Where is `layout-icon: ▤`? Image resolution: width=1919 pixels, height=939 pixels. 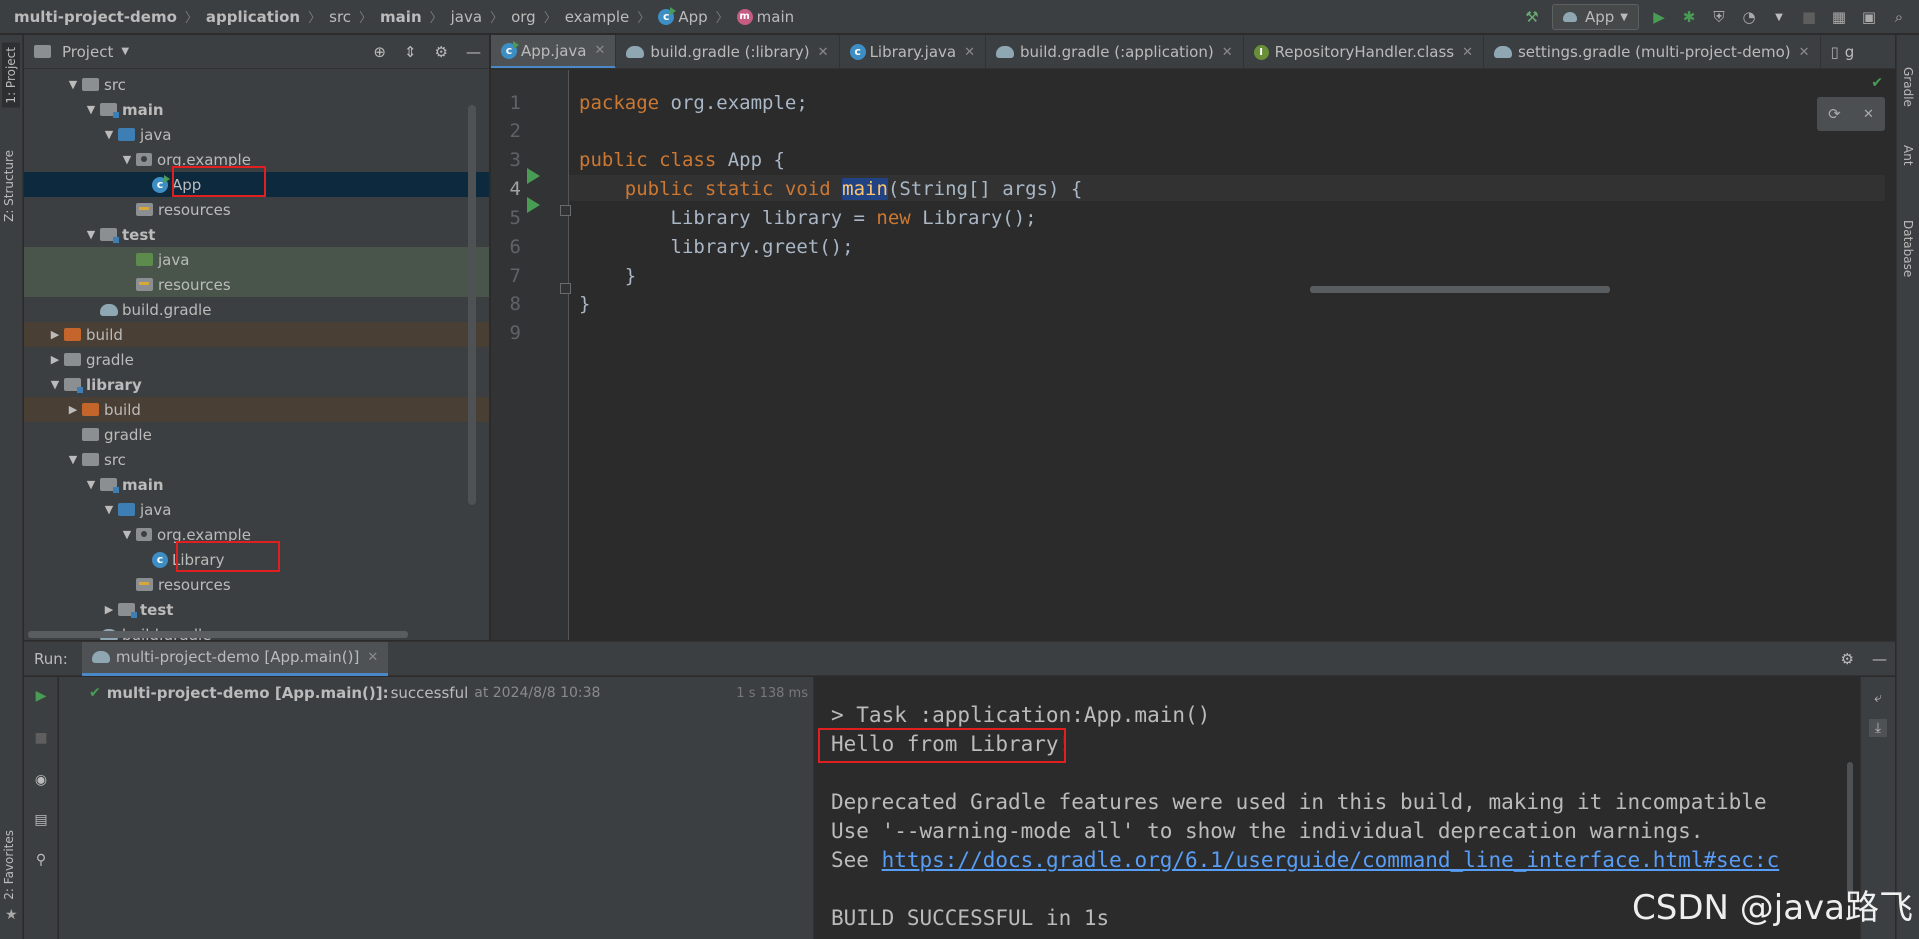
layout-icon: ▤ is located at coordinates (41, 820).